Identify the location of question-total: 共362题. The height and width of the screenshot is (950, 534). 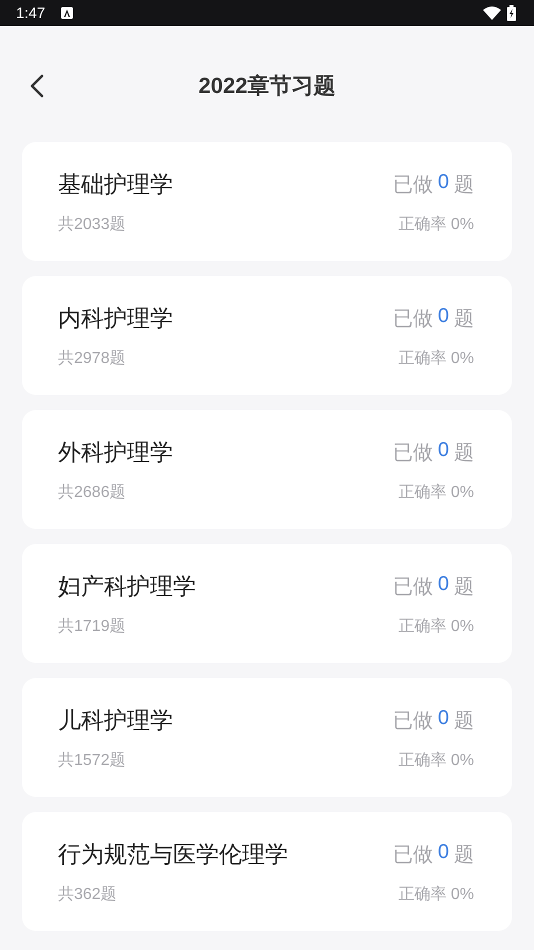
(87, 894).